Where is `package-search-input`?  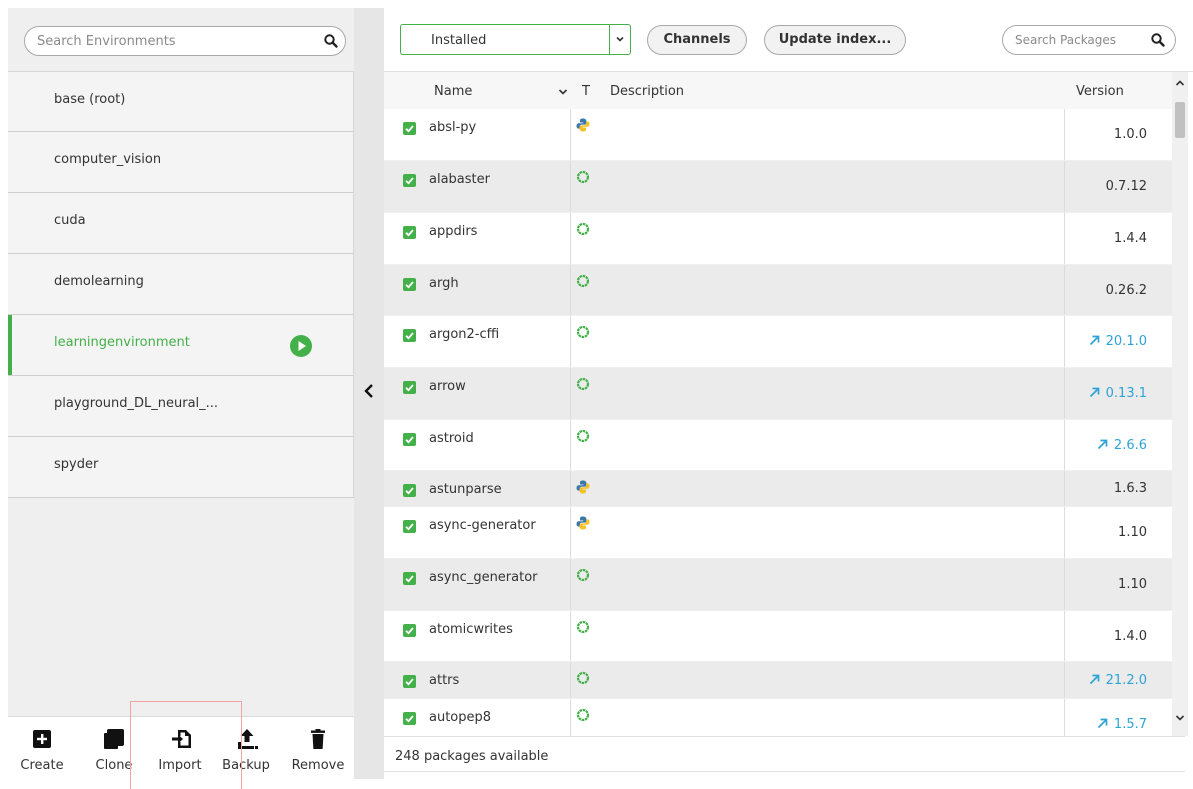 package-search-input is located at coordinates (1075, 40).